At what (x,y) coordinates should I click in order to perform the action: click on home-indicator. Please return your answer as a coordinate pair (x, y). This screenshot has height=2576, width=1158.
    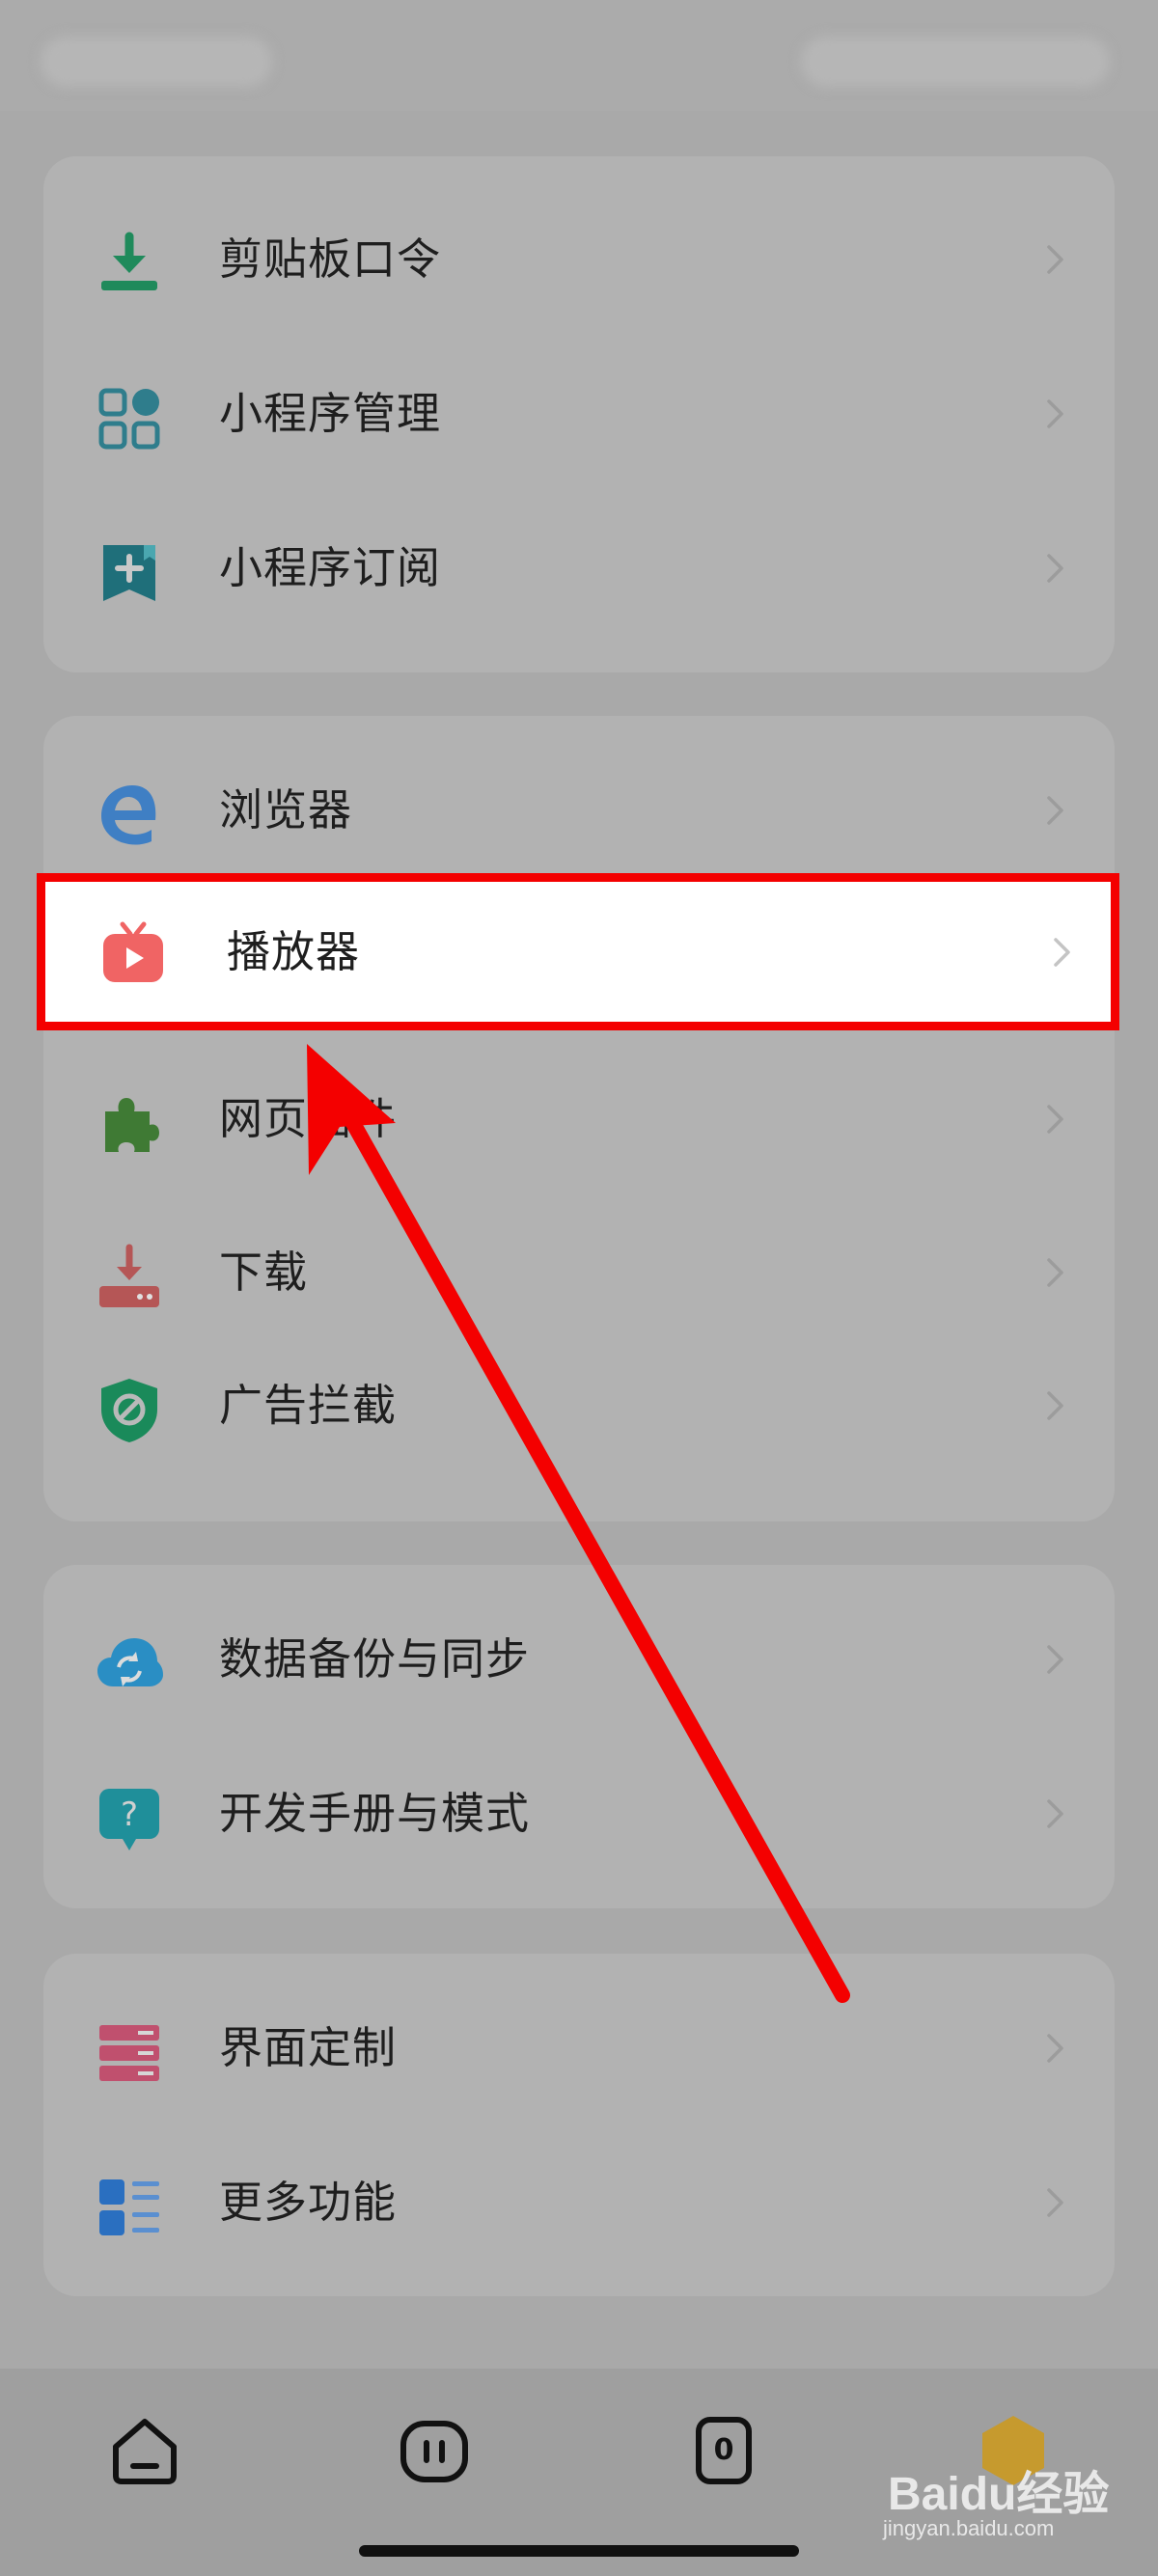
    Looking at the image, I should click on (579, 2551).